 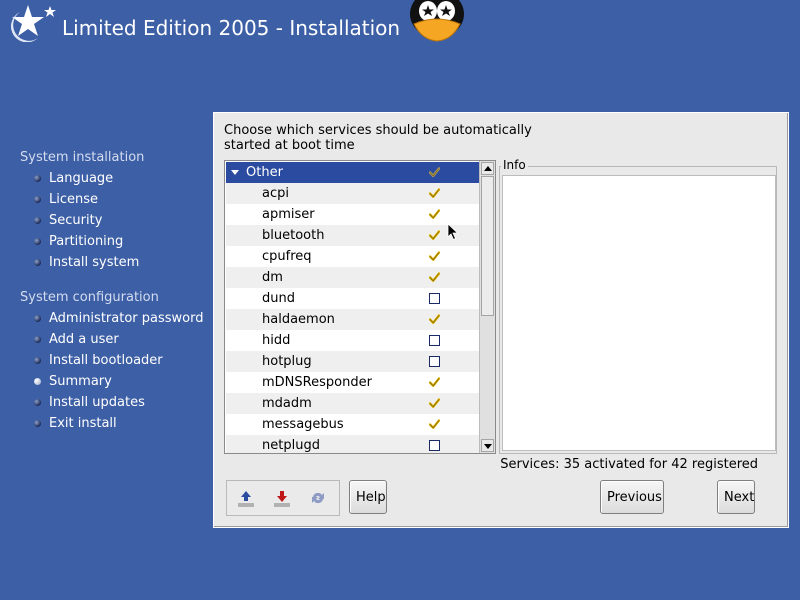 What do you see at coordinates (278, 298) in the screenshot?
I see `service-name: dund` at bounding box center [278, 298].